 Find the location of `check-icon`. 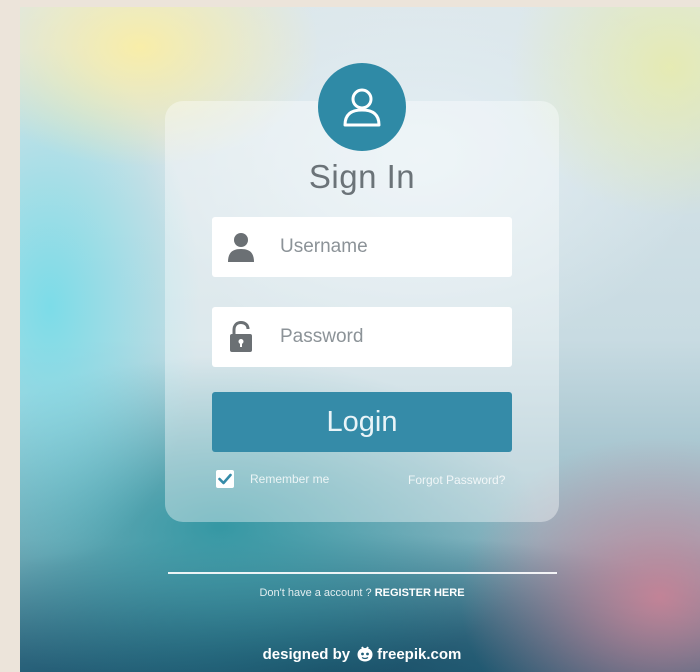

check-icon is located at coordinates (225, 479).